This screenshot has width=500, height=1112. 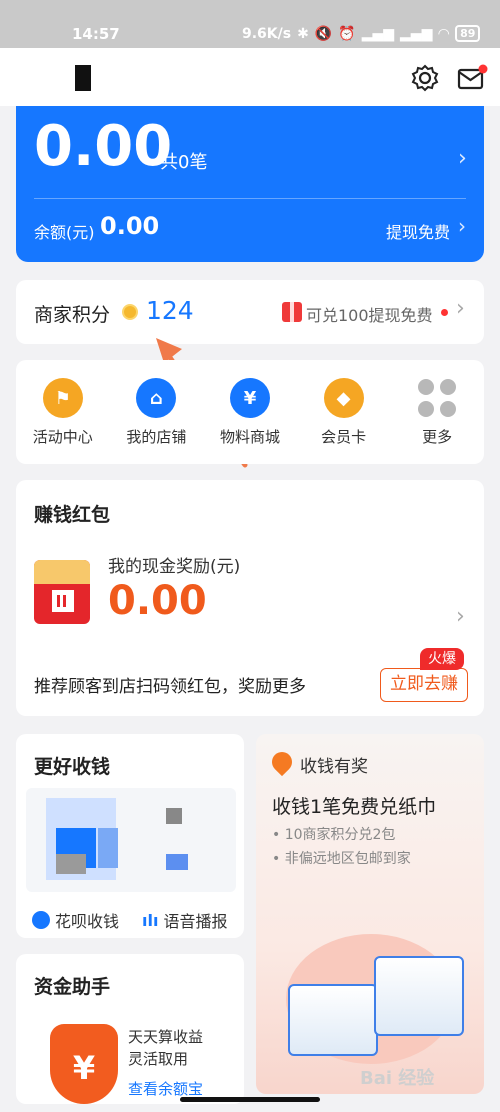 I want to click on coin-icon, so click(x=130, y=312).